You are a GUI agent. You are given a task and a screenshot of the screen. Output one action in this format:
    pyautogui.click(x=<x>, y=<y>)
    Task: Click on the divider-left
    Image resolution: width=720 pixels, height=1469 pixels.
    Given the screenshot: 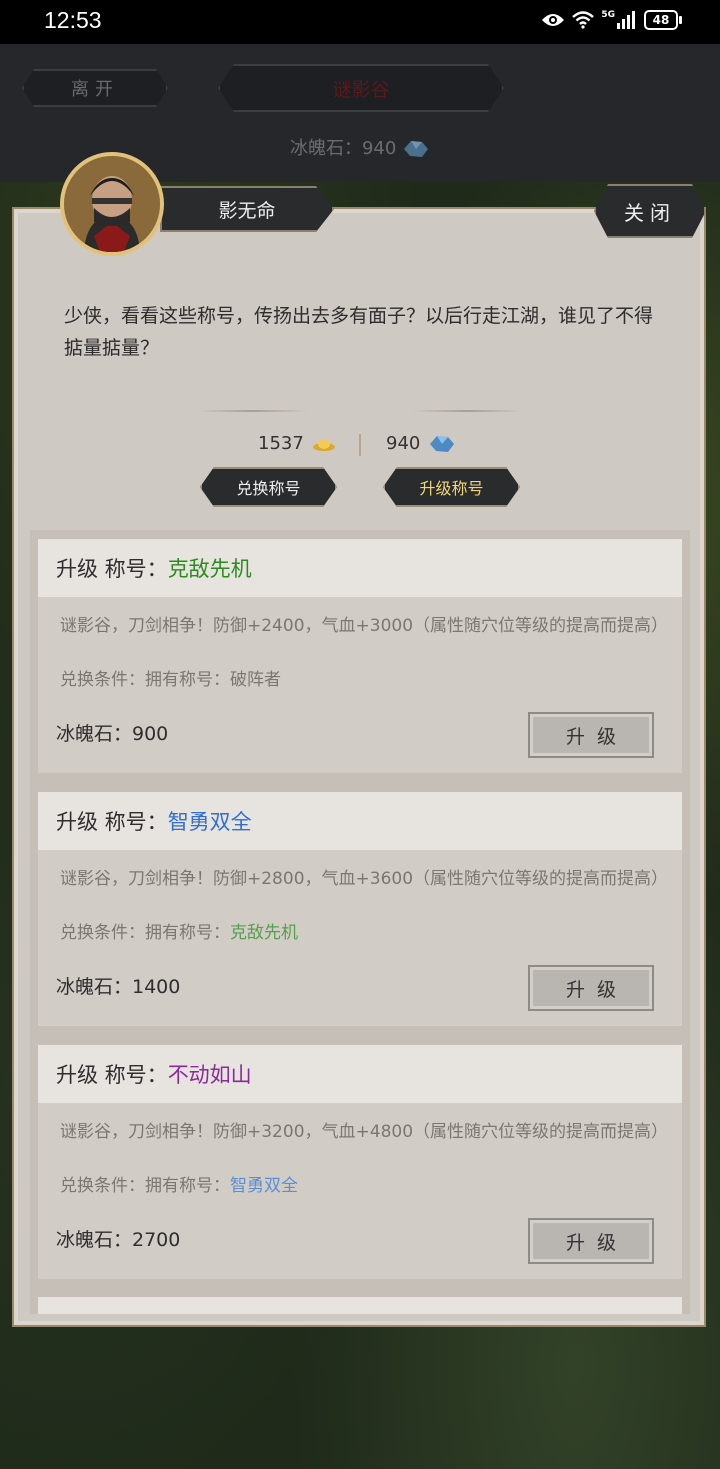 What is the action you would take?
    pyautogui.click(x=253, y=411)
    